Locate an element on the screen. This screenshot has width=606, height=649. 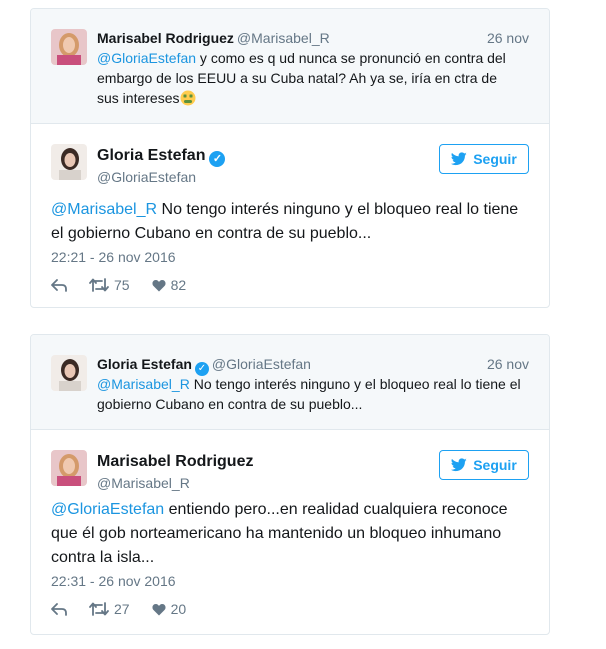
tweet-timestamp: 22:21 - 26 nov 2016 is located at coordinates (113, 257).